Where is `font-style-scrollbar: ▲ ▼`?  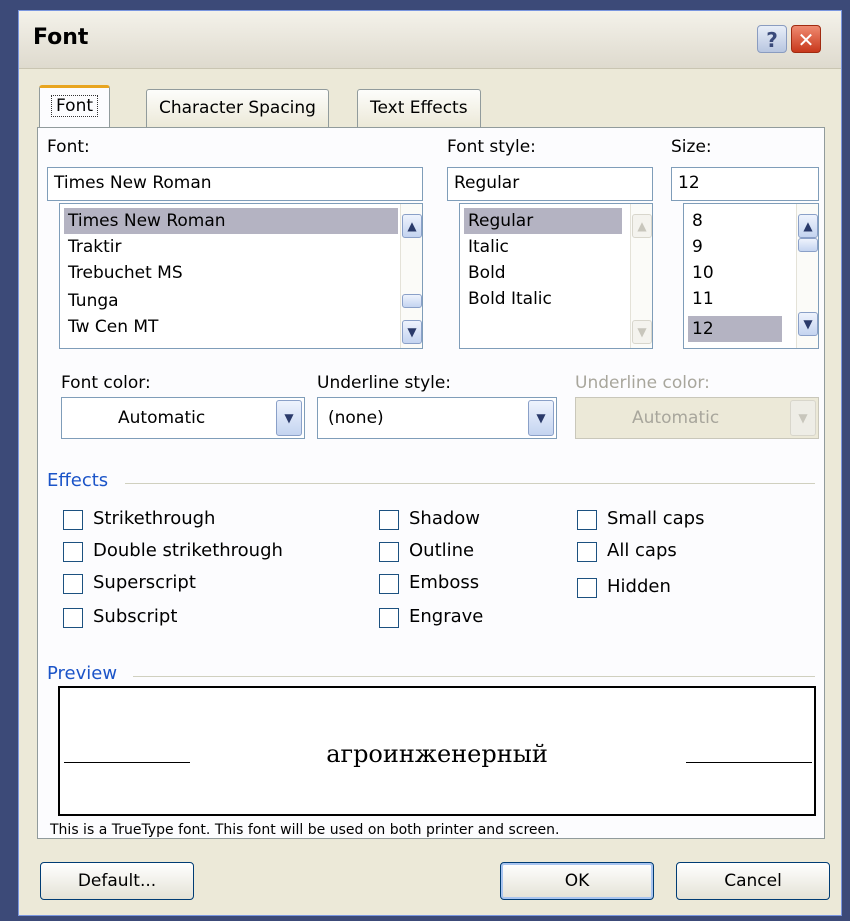
font-style-scrollbar: ▲ ▼ is located at coordinates (641, 276).